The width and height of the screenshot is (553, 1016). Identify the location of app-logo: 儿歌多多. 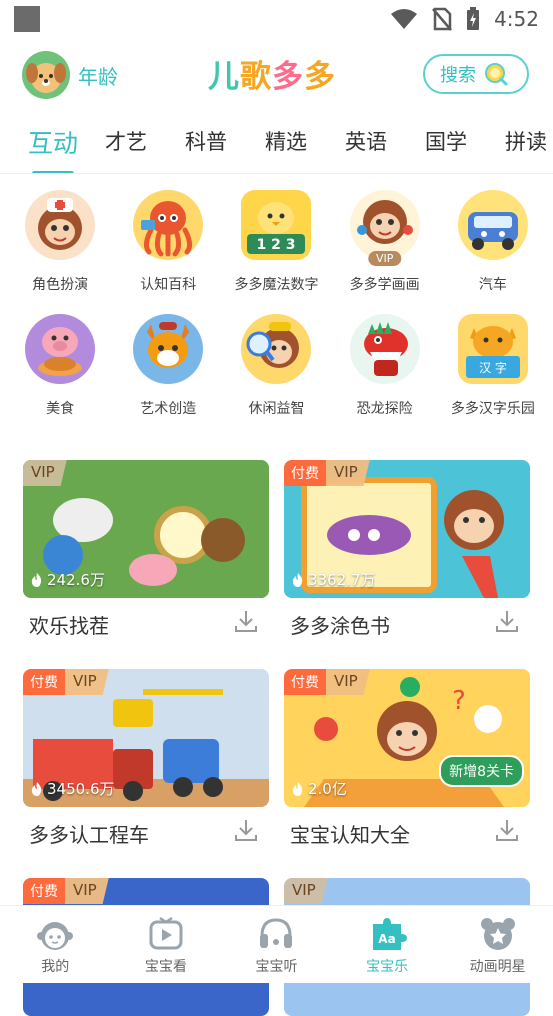
(272, 77).